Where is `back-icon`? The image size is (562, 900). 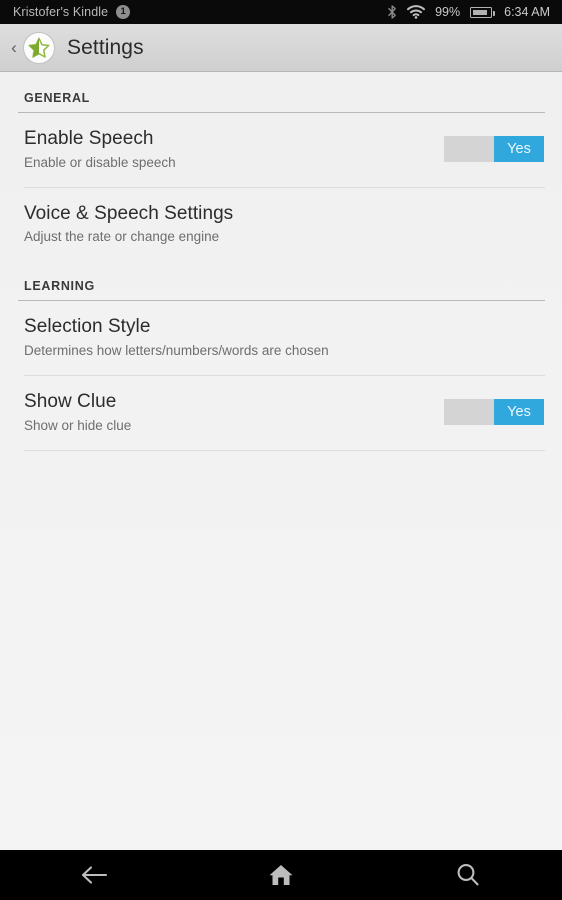
back-icon is located at coordinates (93, 875).